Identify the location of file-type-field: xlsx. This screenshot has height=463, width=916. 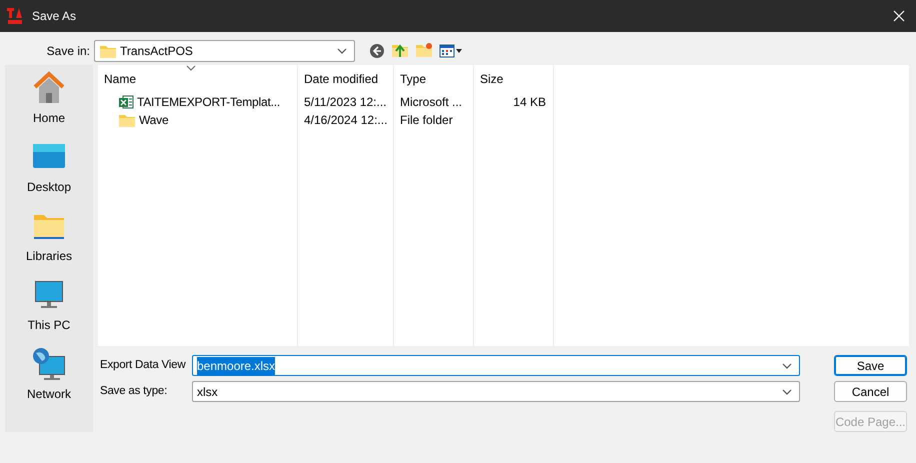
(496, 391).